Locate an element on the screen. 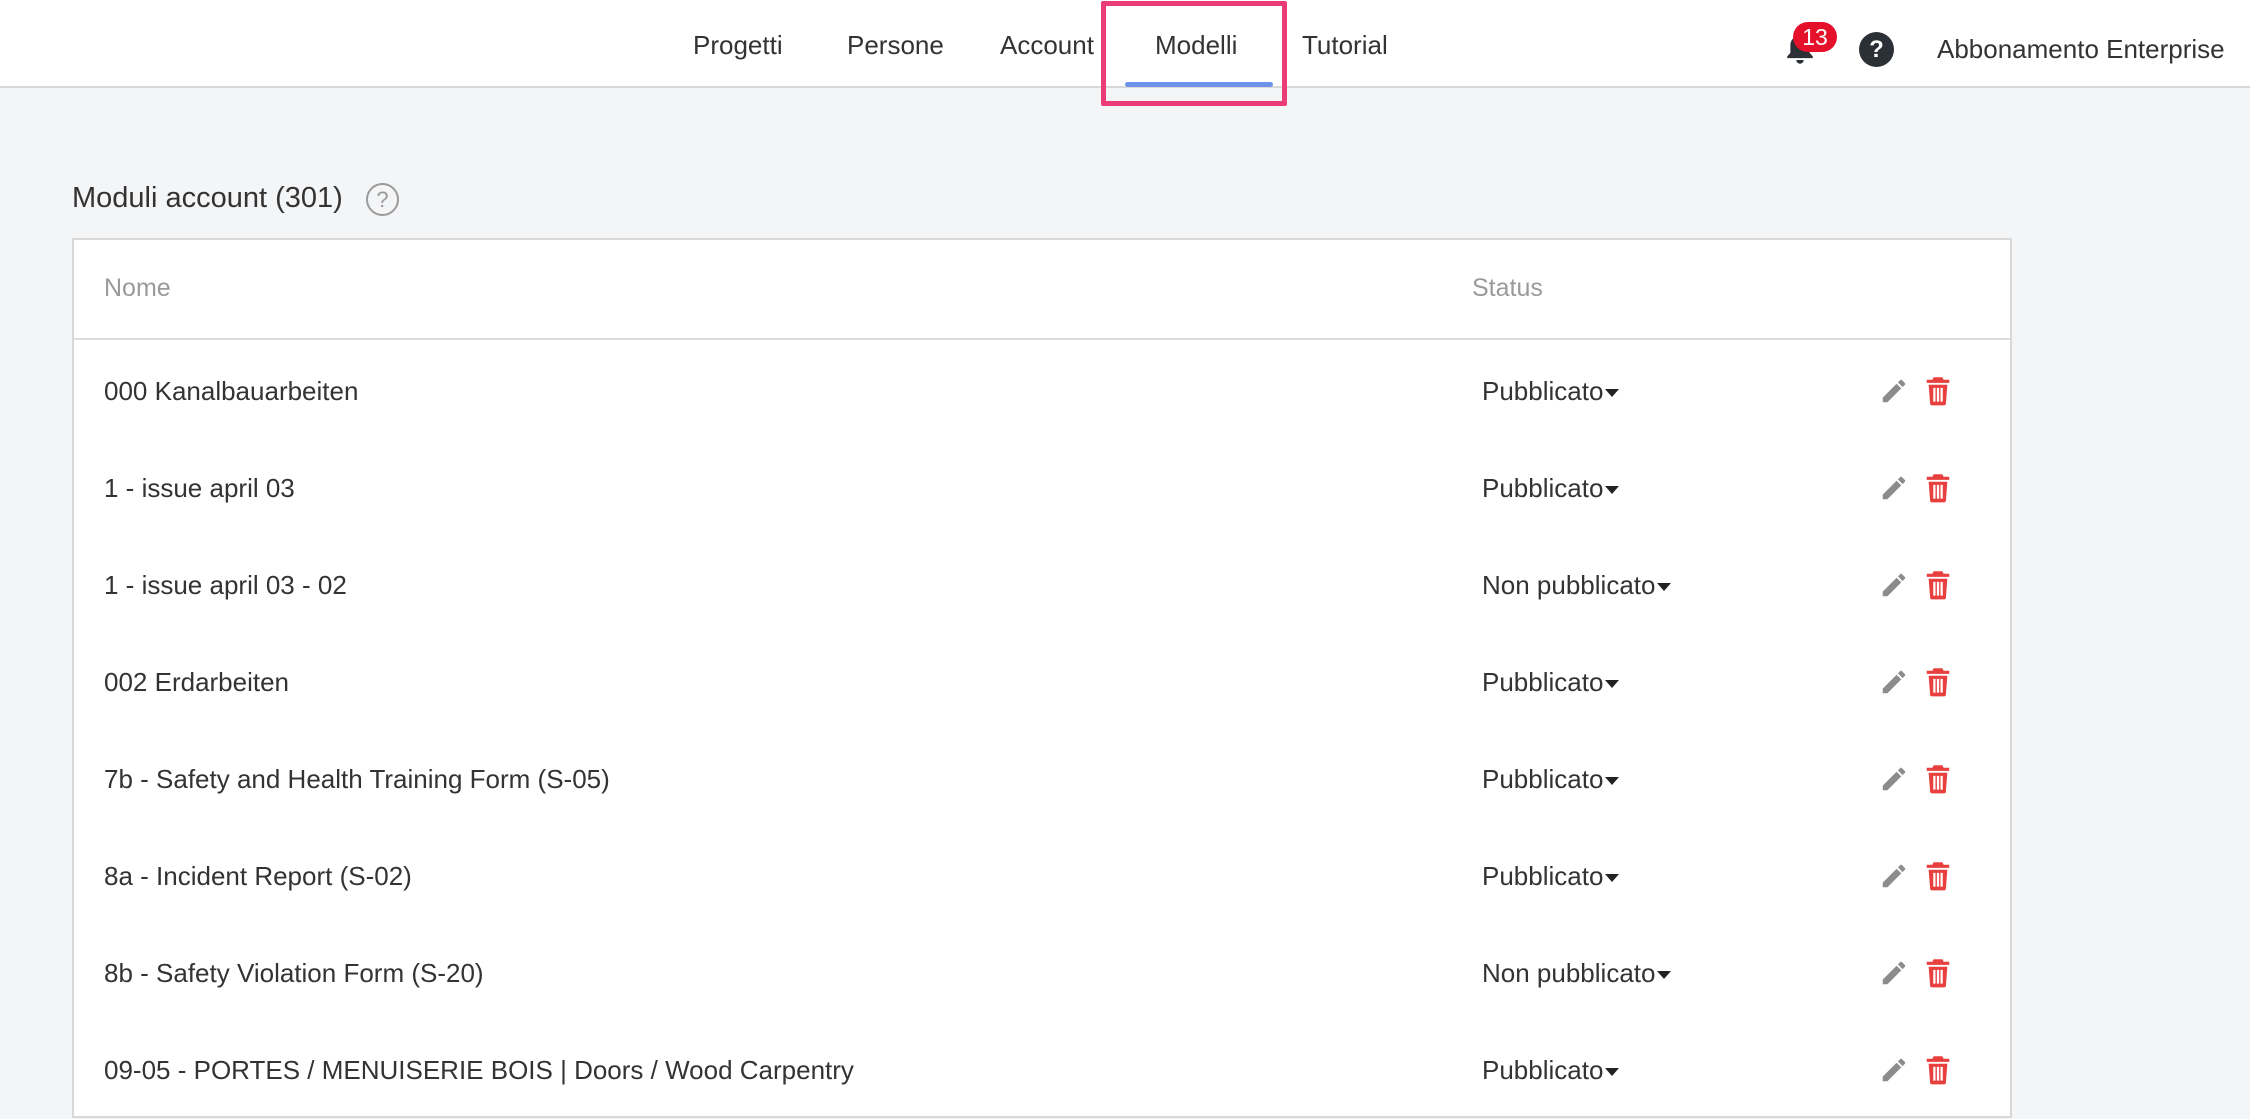  column-header-status: Status is located at coordinates (1507, 288).